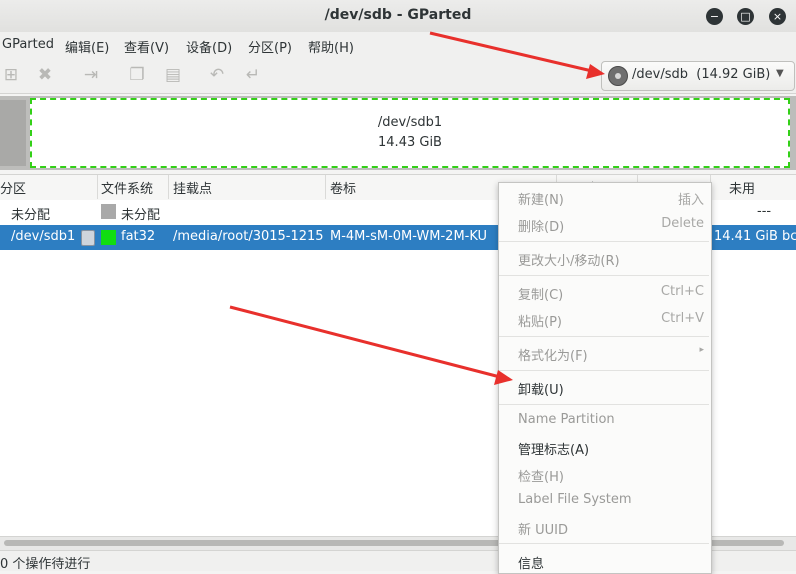 This screenshot has height=574, width=796. What do you see at coordinates (682, 223) in the screenshot?
I see `menu-item-accel: Delete` at bounding box center [682, 223].